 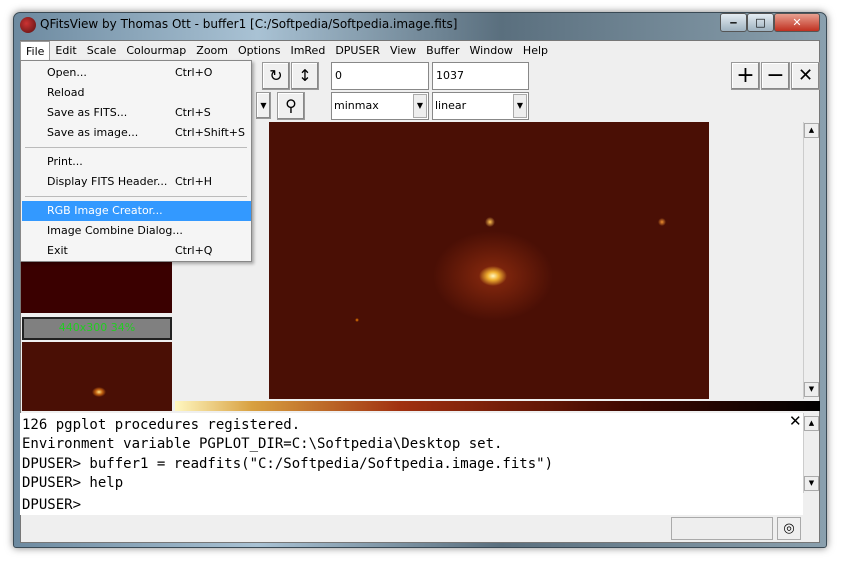 I want to click on rotate-button: ↻, so click(x=276, y=76).